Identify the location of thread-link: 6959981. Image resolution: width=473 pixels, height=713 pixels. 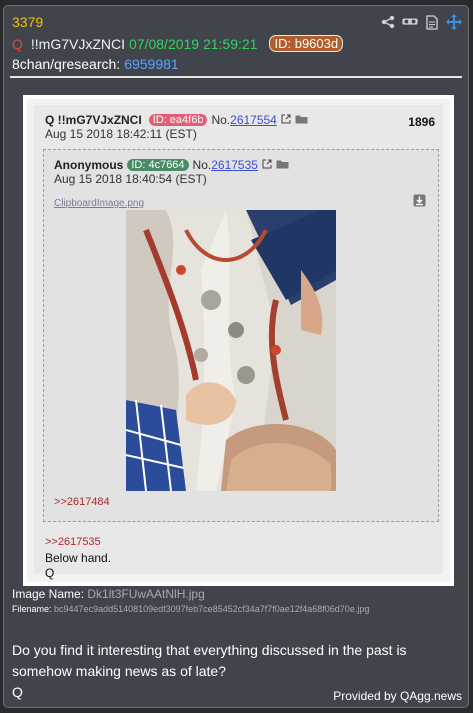
(151, 64).